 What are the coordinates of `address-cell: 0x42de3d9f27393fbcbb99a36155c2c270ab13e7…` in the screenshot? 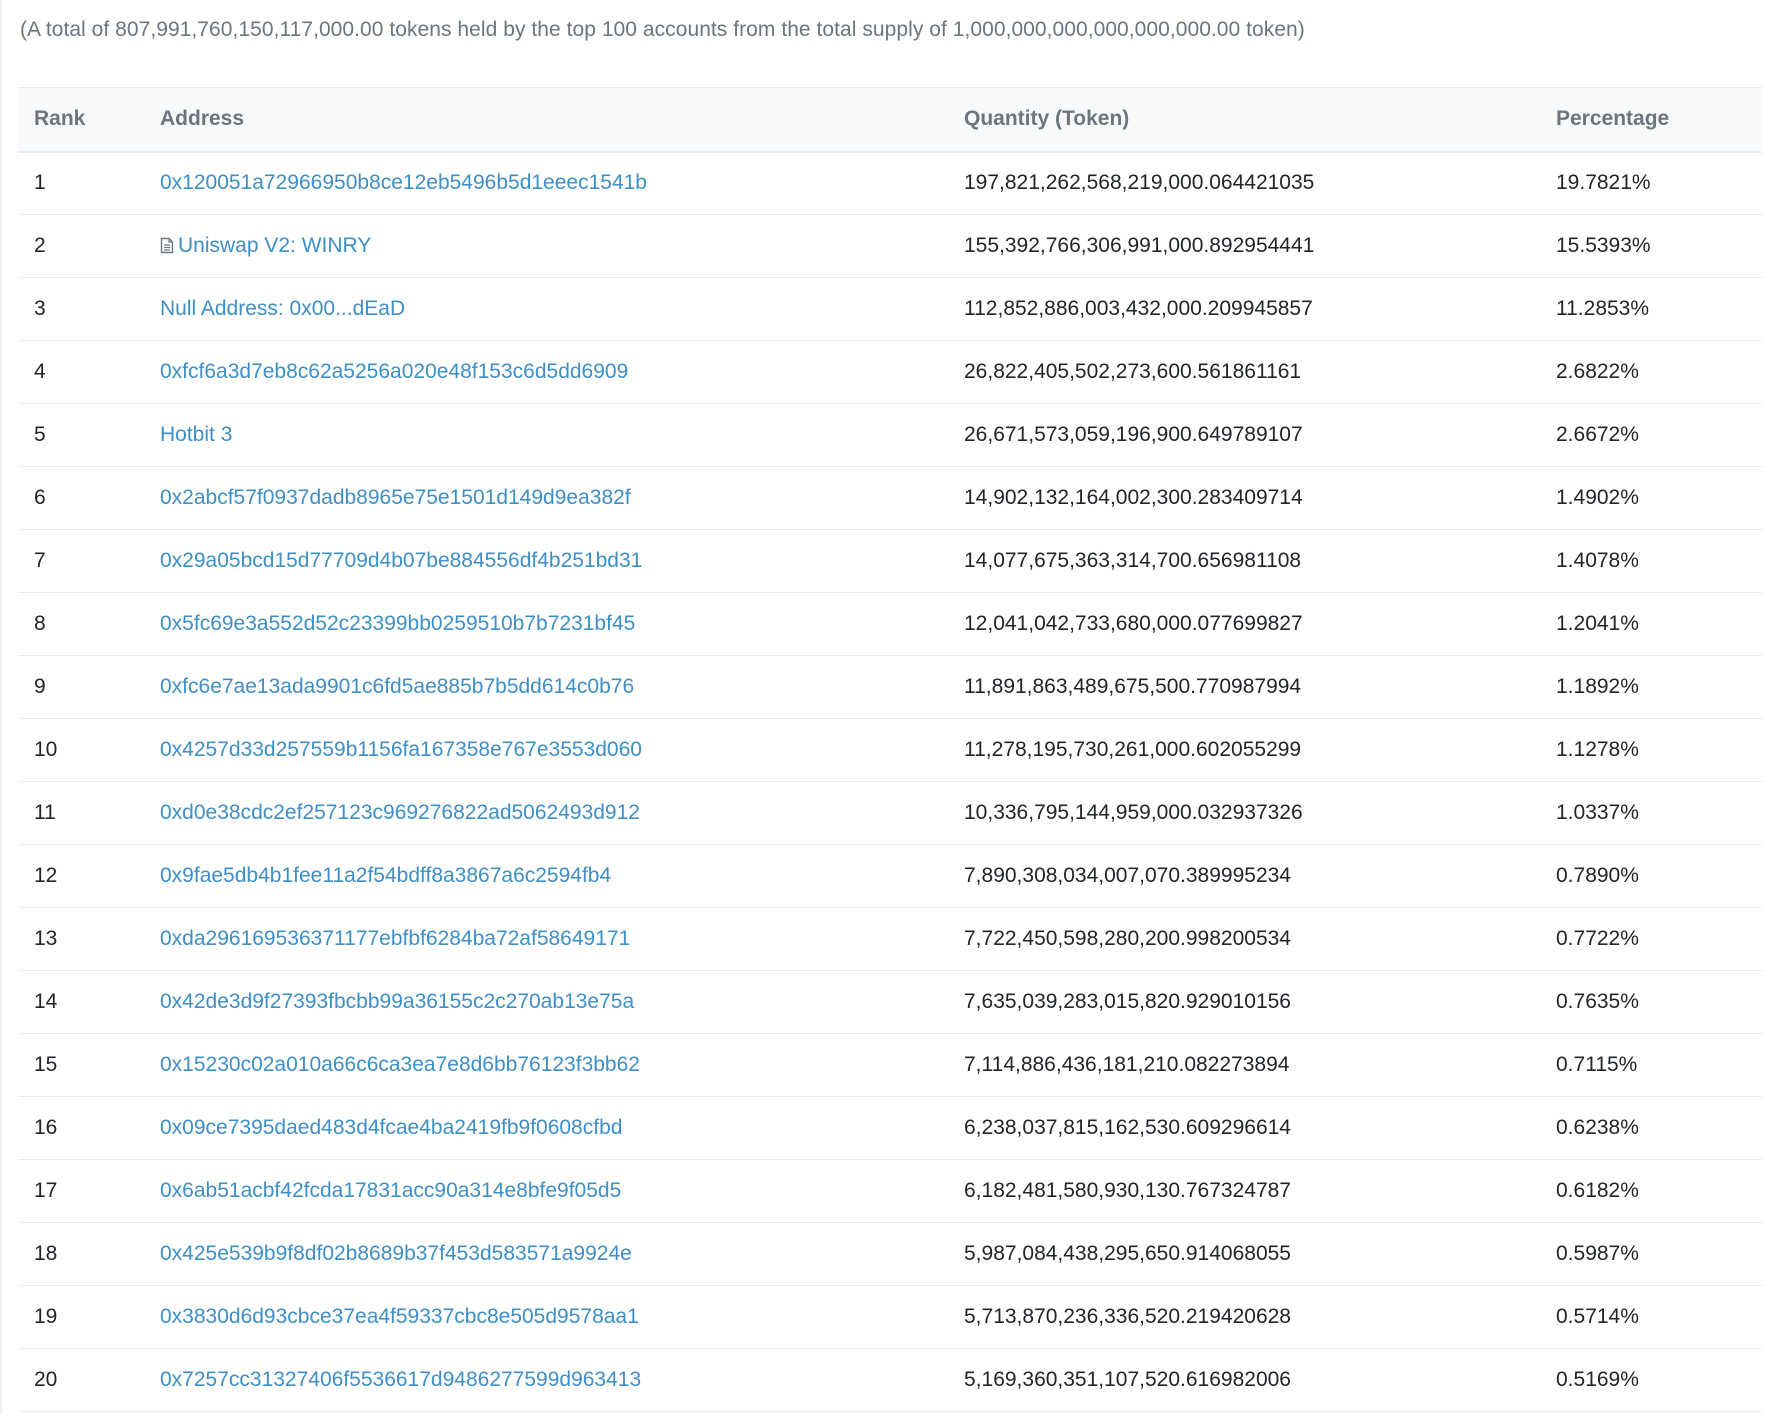 It's located at (546, 1002).